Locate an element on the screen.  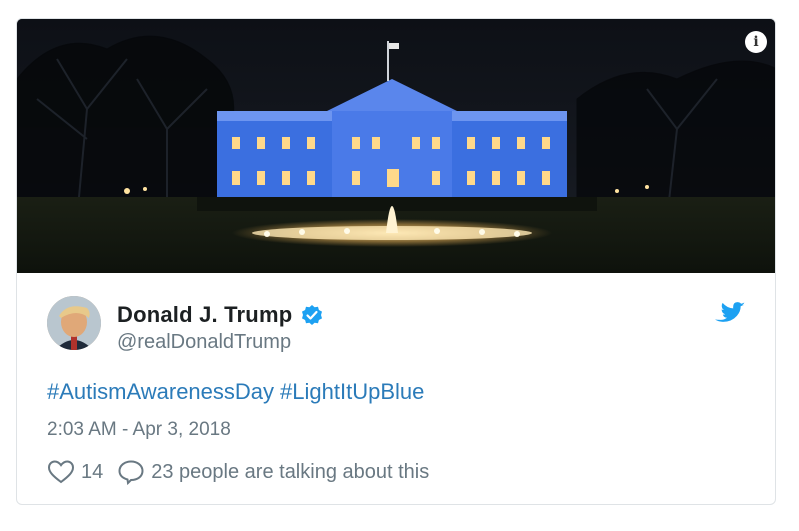
tweet-actions: 14 23 people are talking about this is located at coordinates (238, 472).